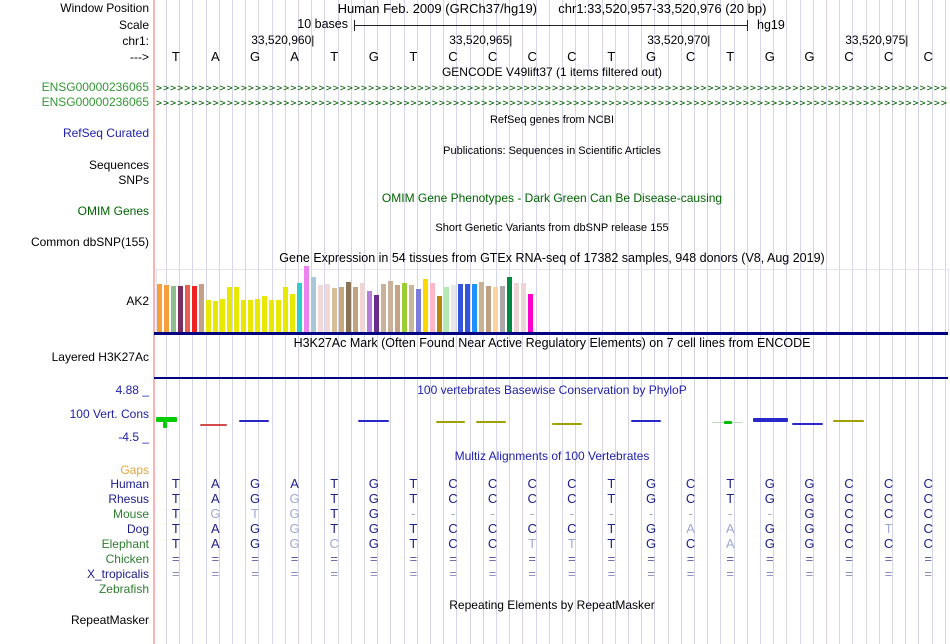 The width and height of the screenshot is (950, 644). Describe the element at coordinates (95, 102) in the screenshot. I see `gencode-item-label-2: ENSG00000236065` at that location.